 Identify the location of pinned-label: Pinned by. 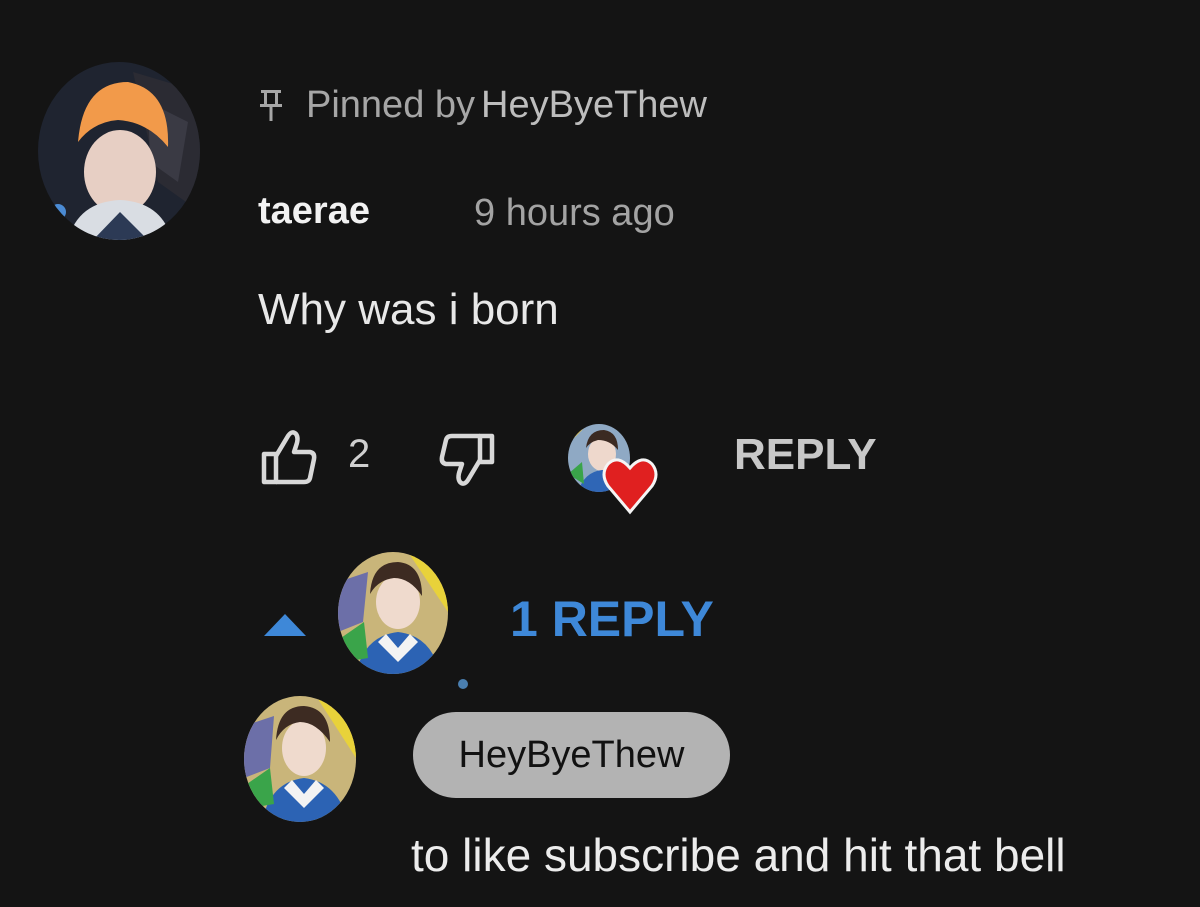
(391, 104).